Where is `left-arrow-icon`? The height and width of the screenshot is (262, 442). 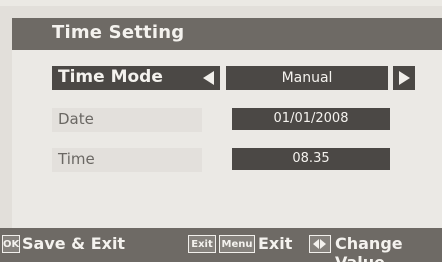 left-arrow-icon is located at coordinates (208, 78).